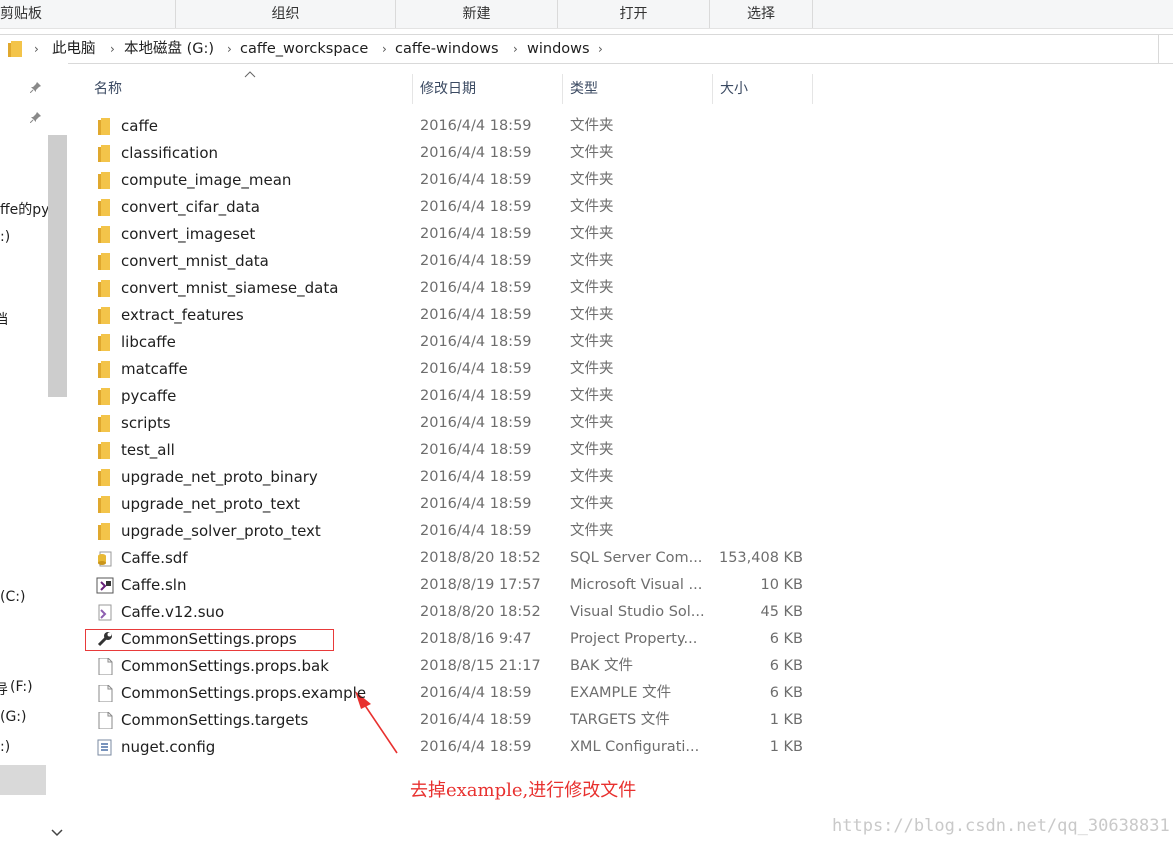  What do you see at coordinates (760, 558) in the screenshot?
I see `file-size: 153,408 KB` at bounding box center [760, 558].